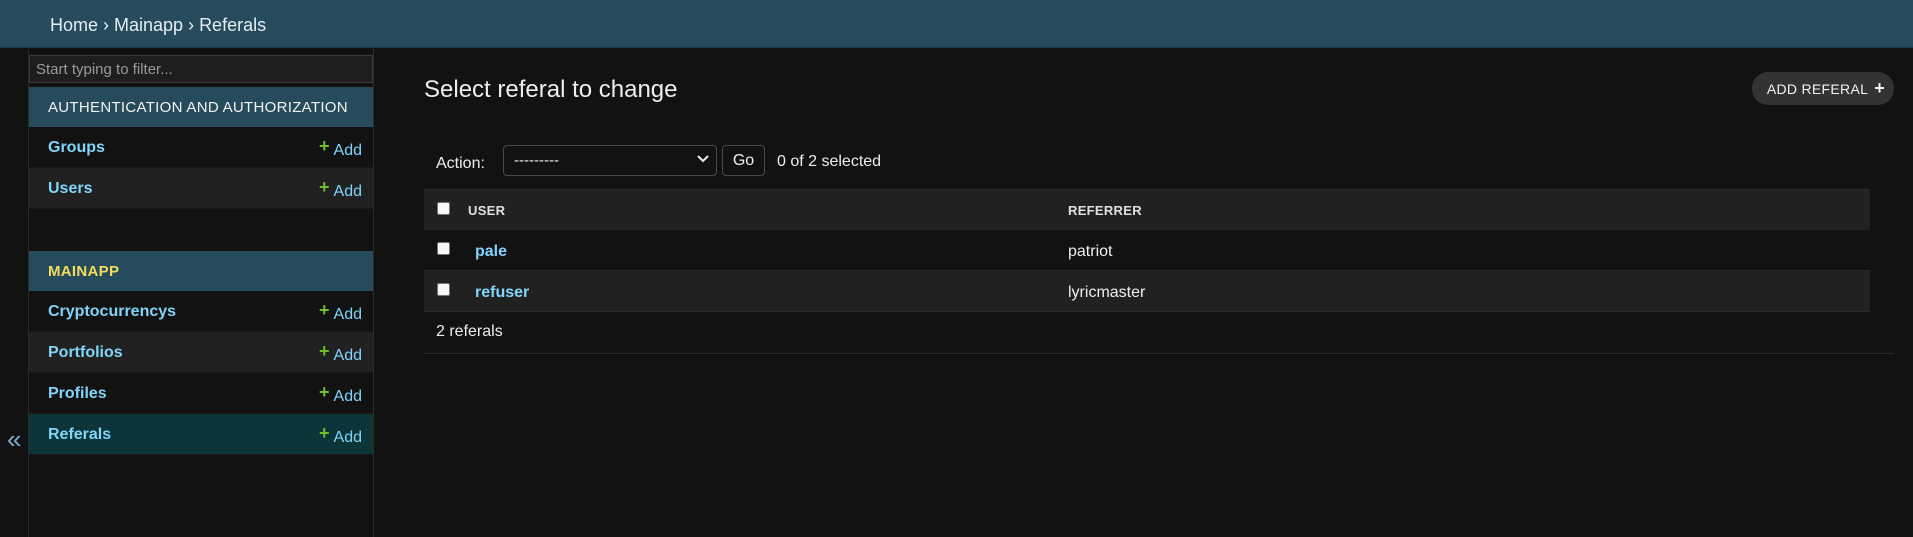  Describe the element at coordinates (1159, 333) in the screenshot. I see `paginator: 2 referals` at that location.